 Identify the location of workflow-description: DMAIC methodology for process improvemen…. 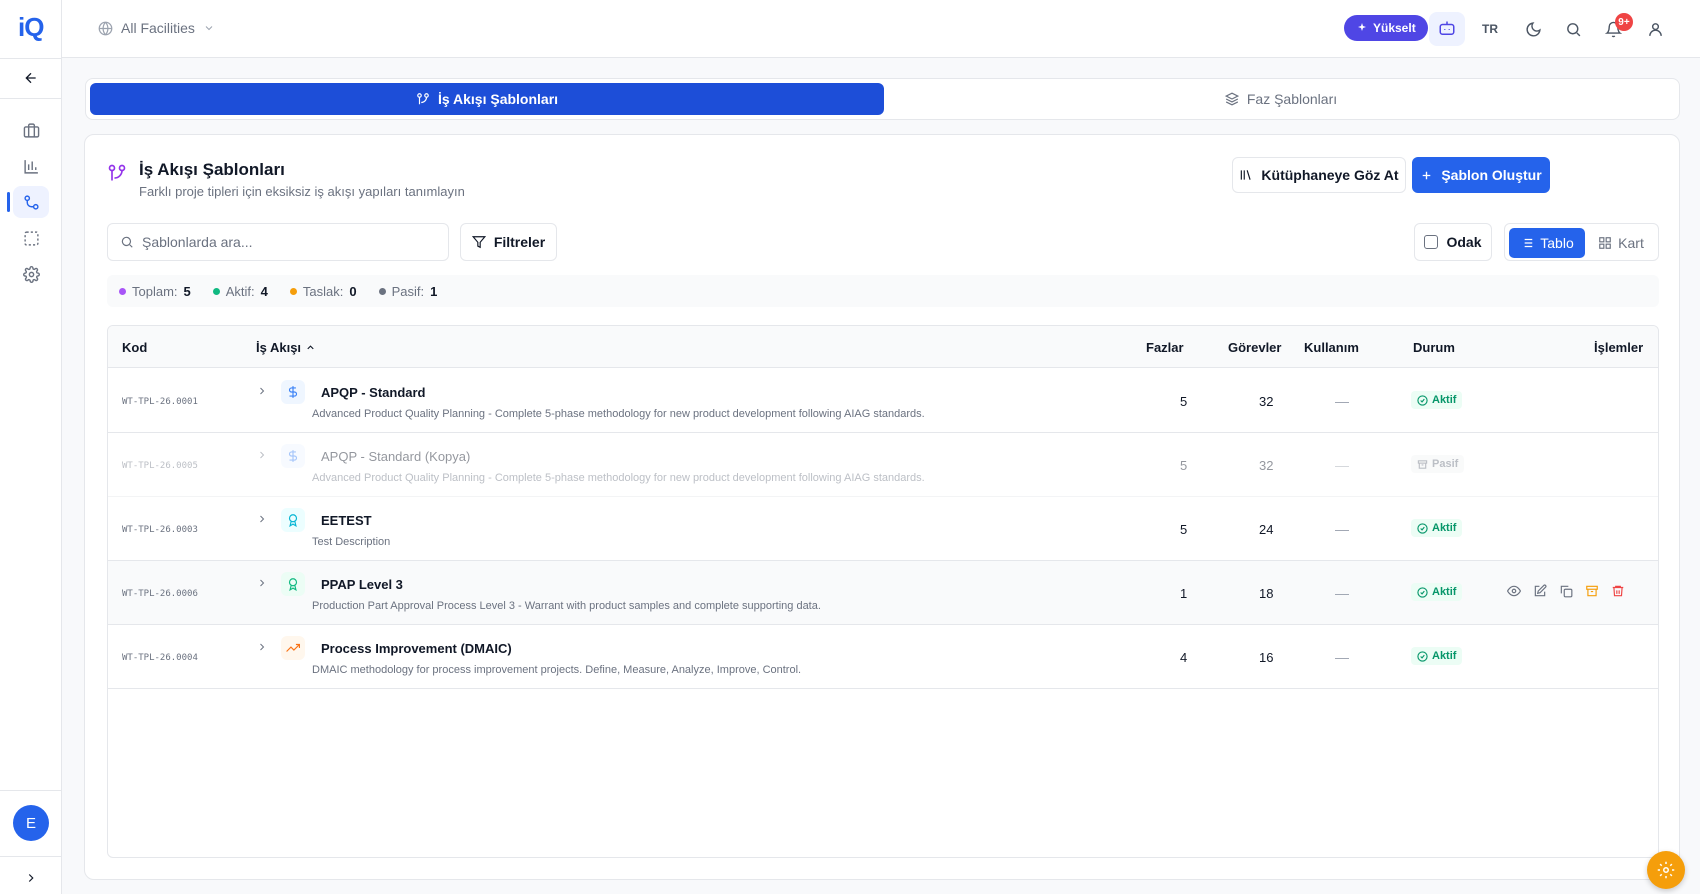
(557, 670).